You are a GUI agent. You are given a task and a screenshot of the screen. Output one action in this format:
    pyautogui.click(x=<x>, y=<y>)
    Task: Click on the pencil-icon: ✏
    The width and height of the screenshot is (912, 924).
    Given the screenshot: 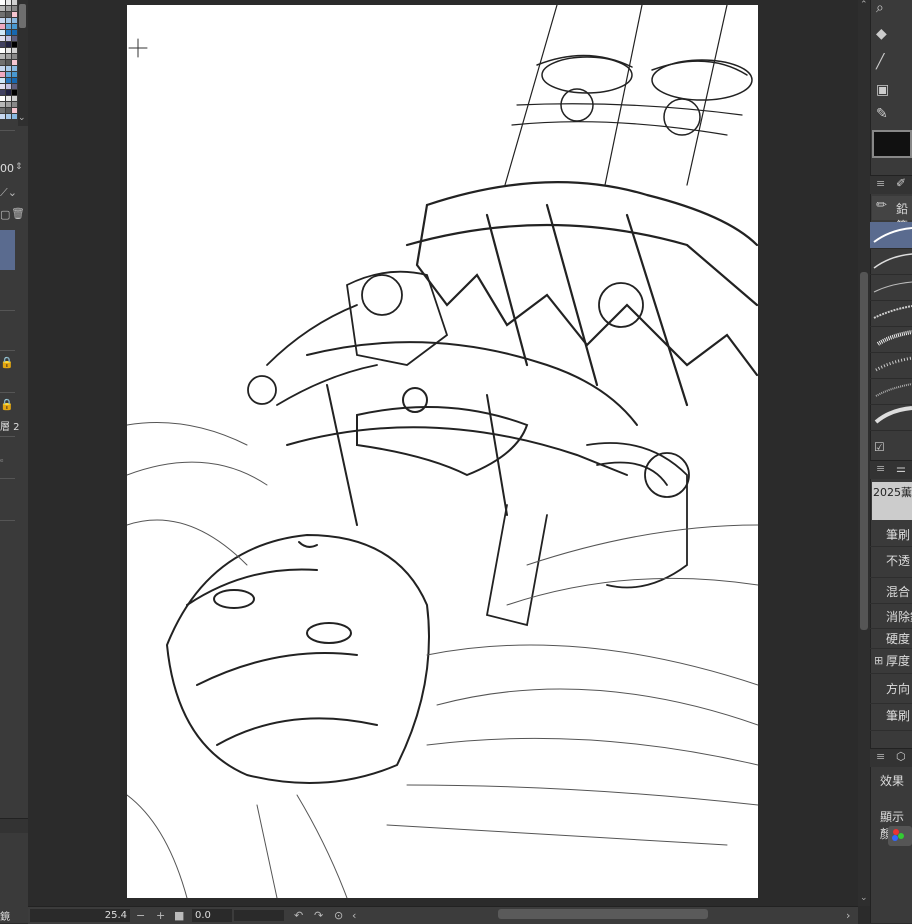 What is the action you would take?
    pyautogui.click(x=881, y=205)
    